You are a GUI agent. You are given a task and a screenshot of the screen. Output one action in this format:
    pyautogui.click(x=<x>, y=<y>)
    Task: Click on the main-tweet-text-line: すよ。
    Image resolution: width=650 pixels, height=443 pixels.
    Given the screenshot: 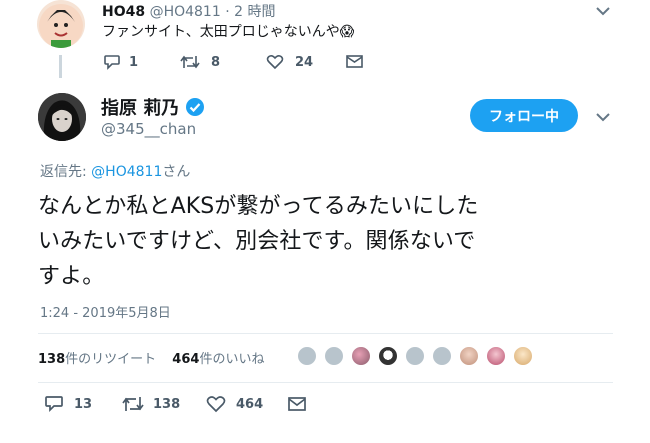 What is the action you would take?
    pyautogui.click(x=71, y=276)
    